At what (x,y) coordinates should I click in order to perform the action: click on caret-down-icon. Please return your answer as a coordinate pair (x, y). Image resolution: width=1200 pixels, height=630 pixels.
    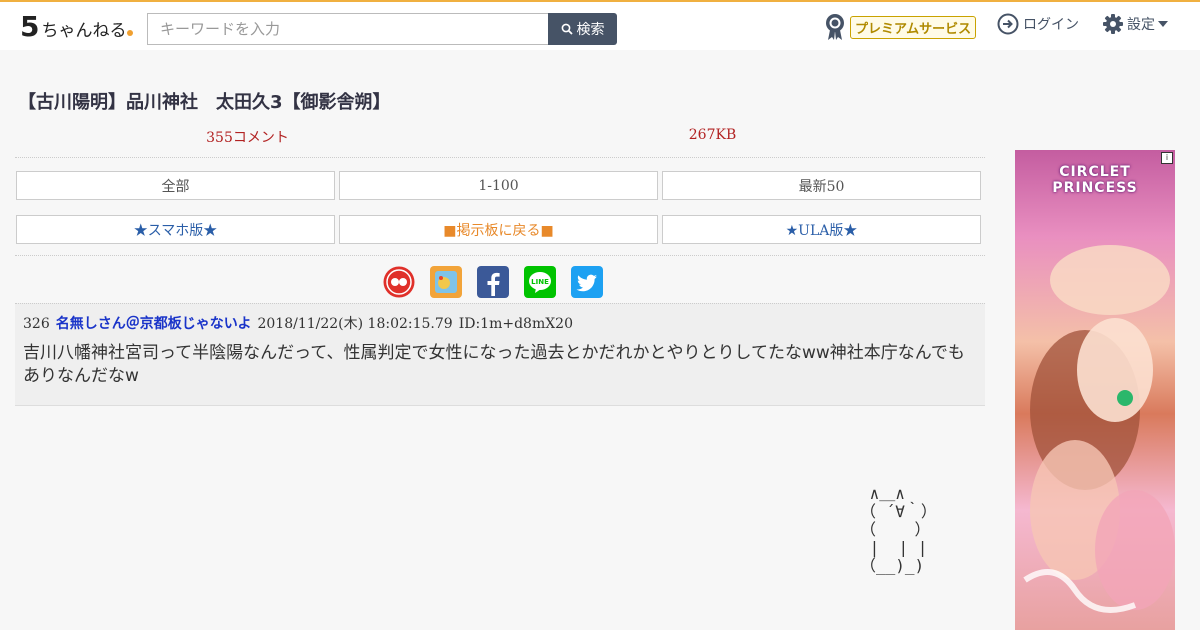
    Looking at the image, I should click on (1163, 24).